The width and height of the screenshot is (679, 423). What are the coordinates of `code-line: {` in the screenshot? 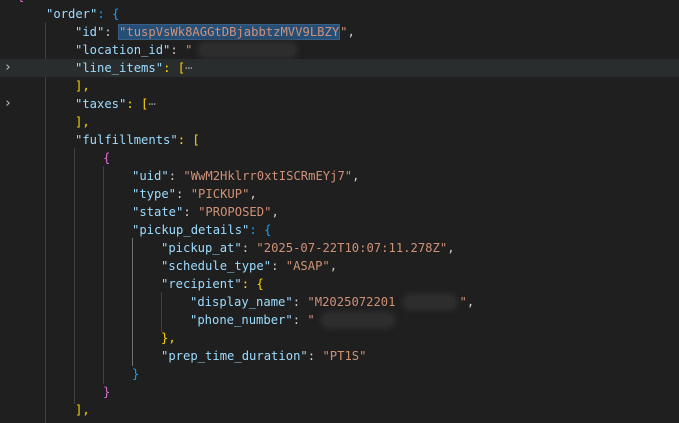 It's located at (339, 158).